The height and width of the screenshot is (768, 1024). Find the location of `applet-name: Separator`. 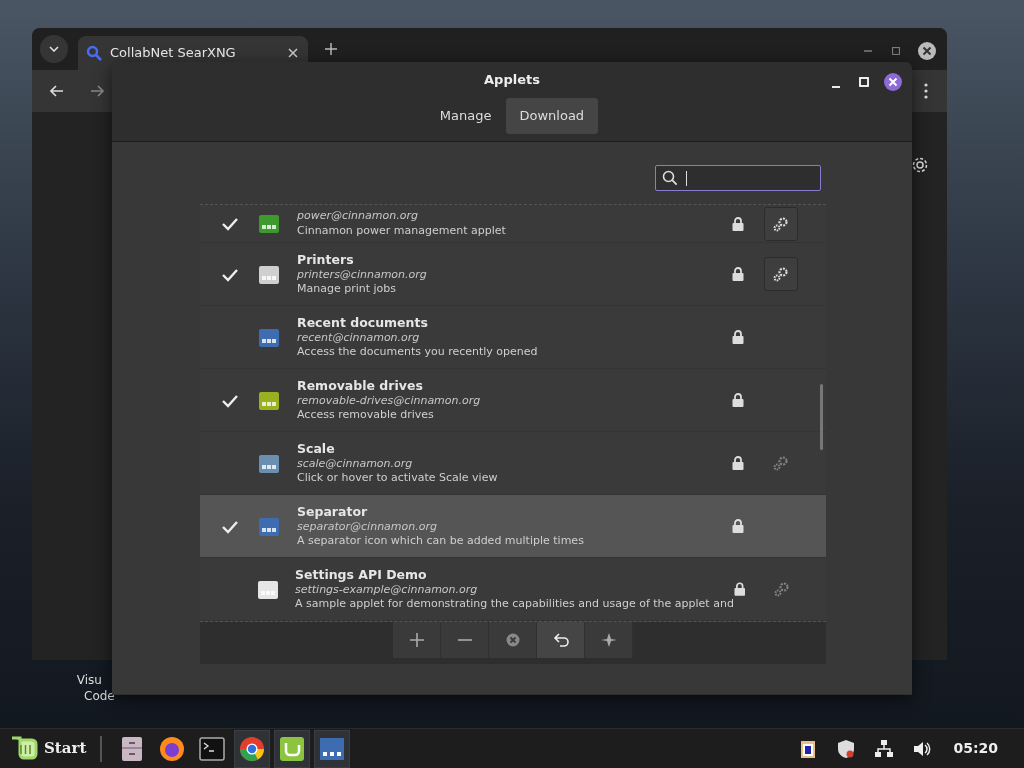

applet-name: Separator is located at coordinates (333, 511).